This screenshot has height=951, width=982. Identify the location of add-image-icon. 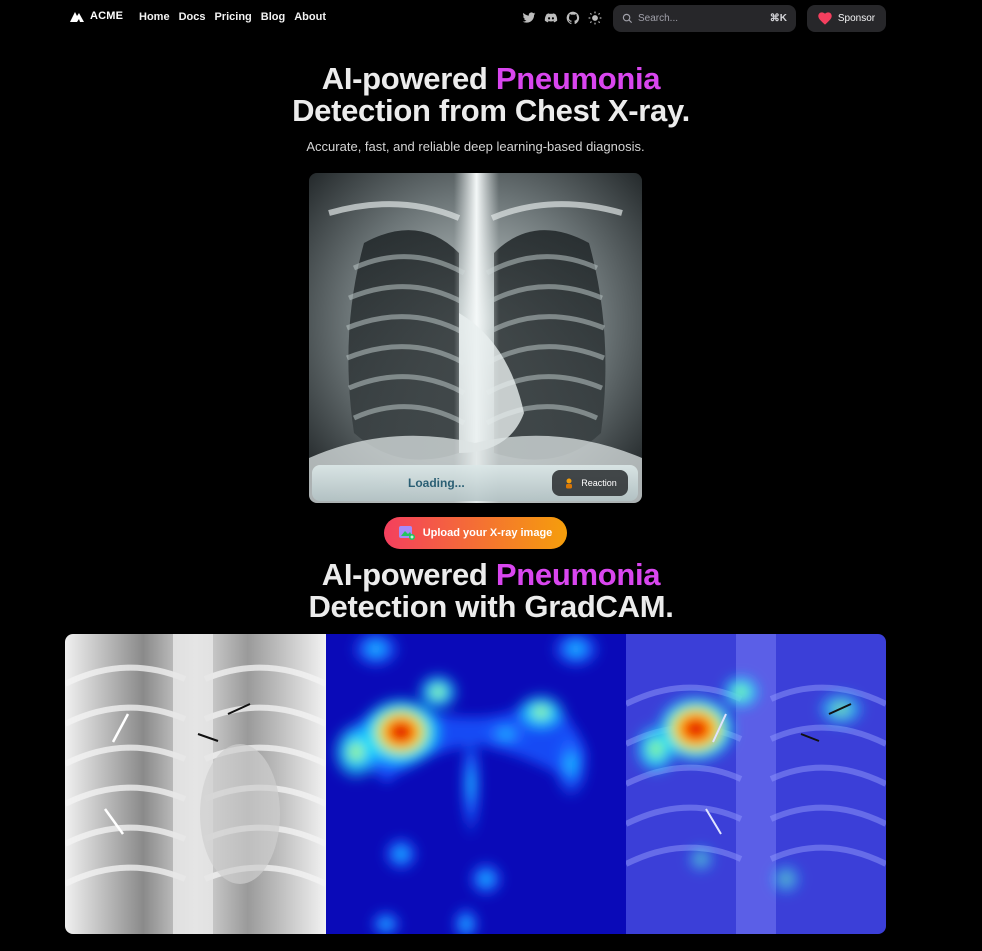
(406, 533).